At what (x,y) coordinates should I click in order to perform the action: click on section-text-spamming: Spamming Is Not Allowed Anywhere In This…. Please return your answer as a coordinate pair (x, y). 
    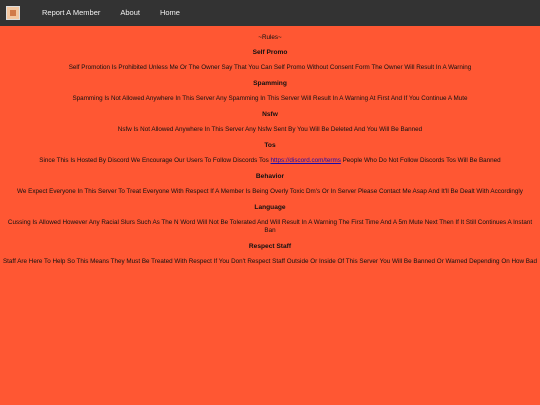
    Looking at the image, I should click on (270, 98).